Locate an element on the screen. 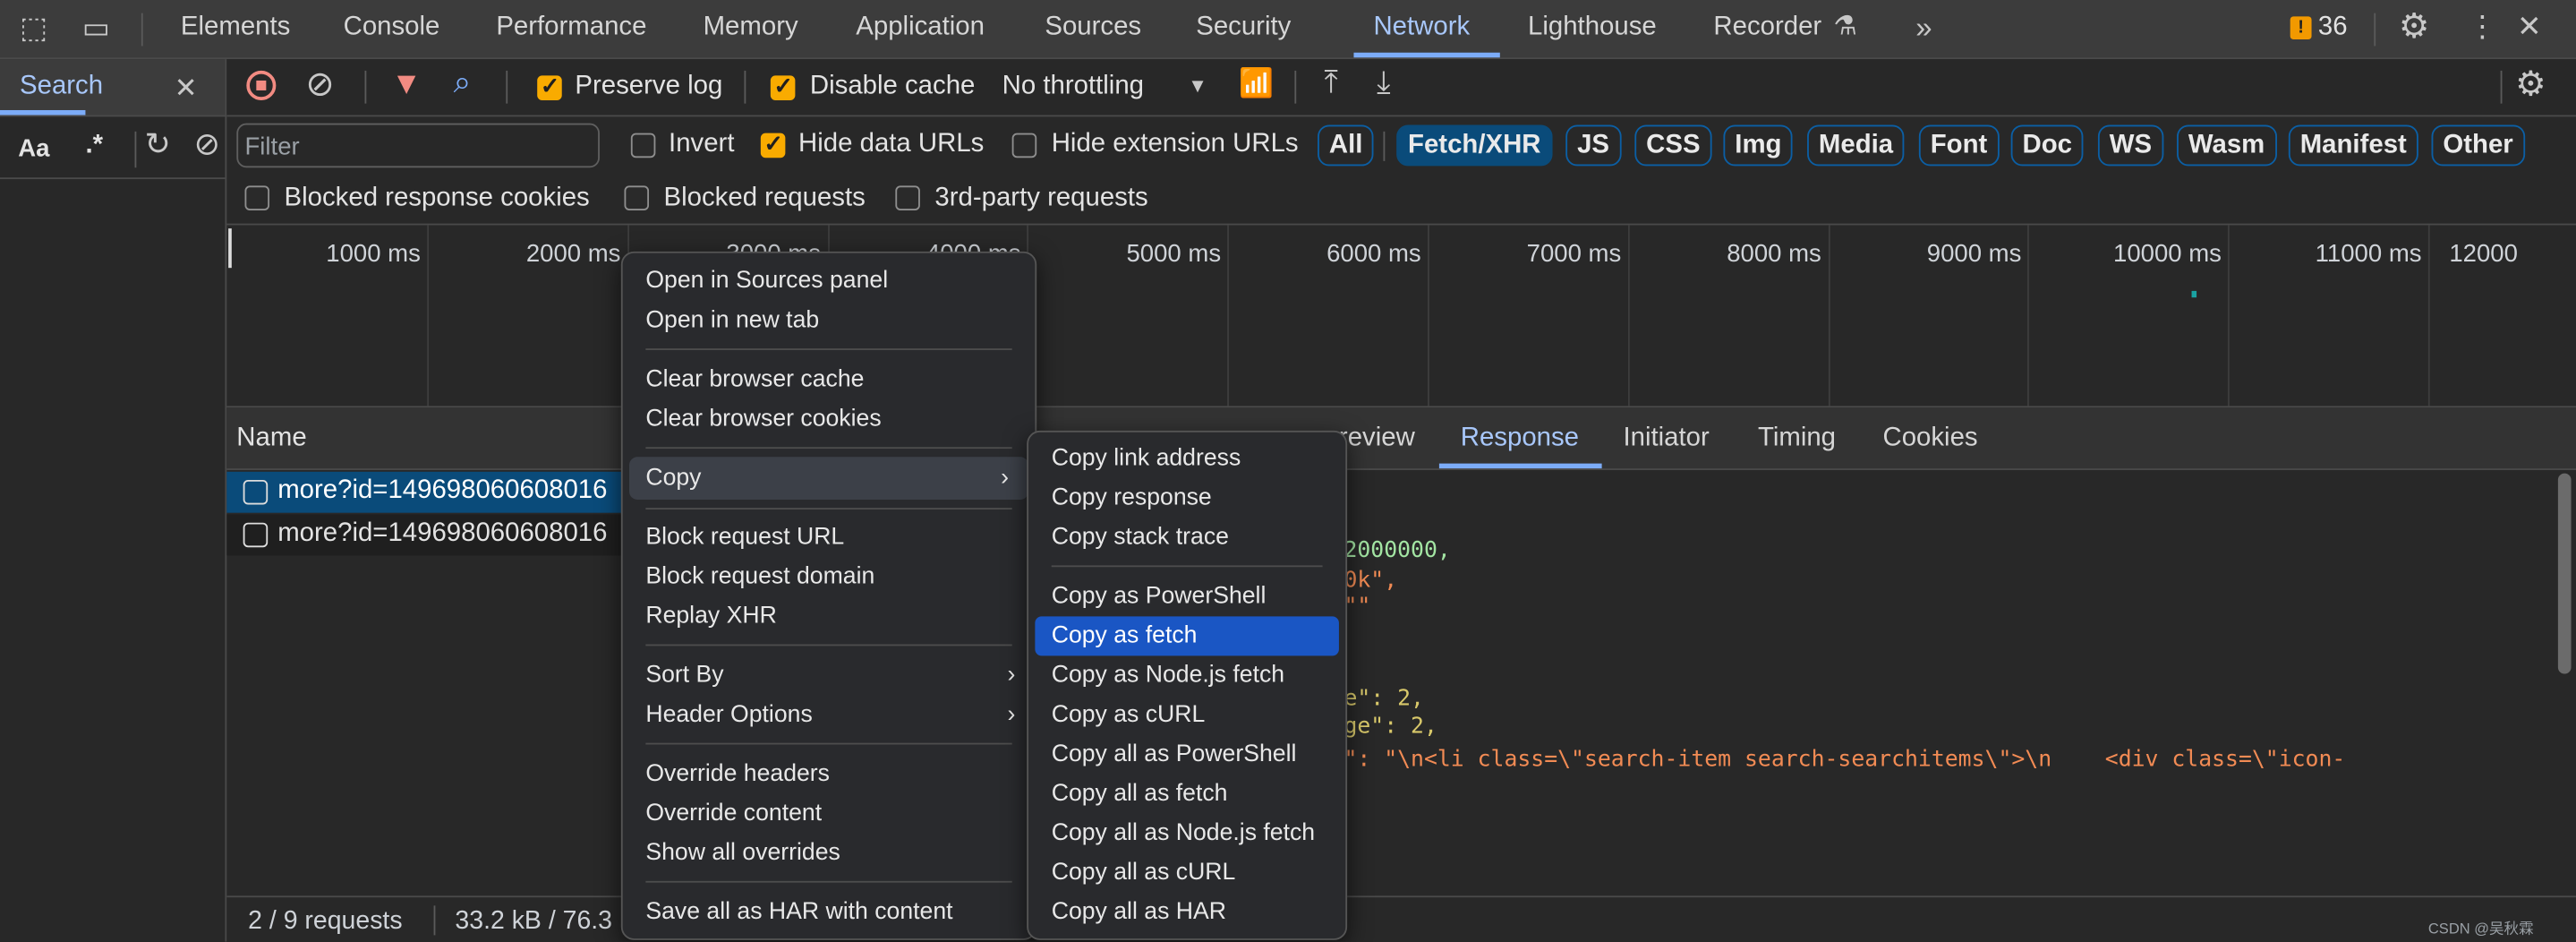 The image size is (2576, 942). tab-initiator: Initiator is located at coordinates (1666, 439).